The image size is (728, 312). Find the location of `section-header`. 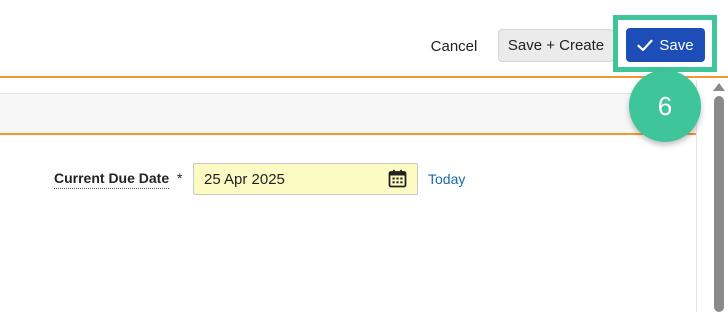

section-header is located at coordinates (348, 113).